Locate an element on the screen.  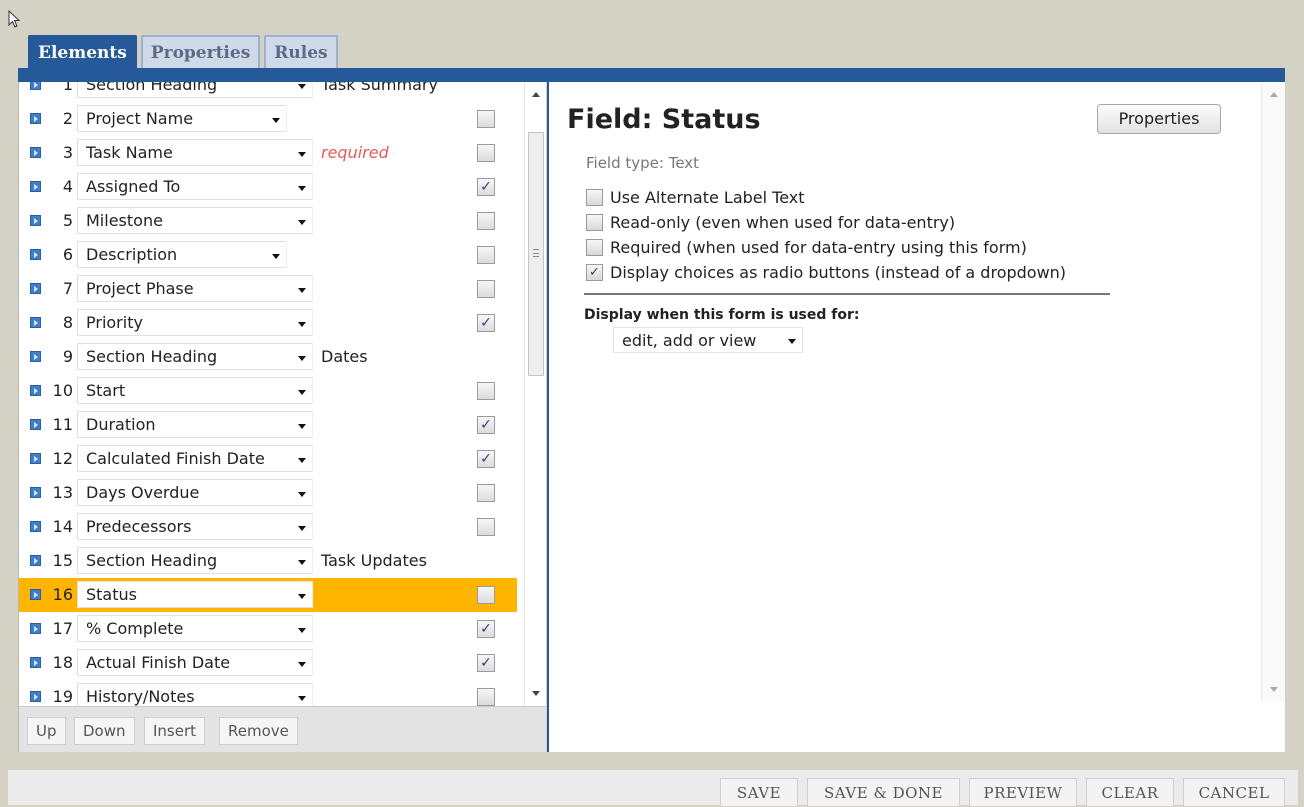
tab-elements: Elements is located at coordinates (82, 52).